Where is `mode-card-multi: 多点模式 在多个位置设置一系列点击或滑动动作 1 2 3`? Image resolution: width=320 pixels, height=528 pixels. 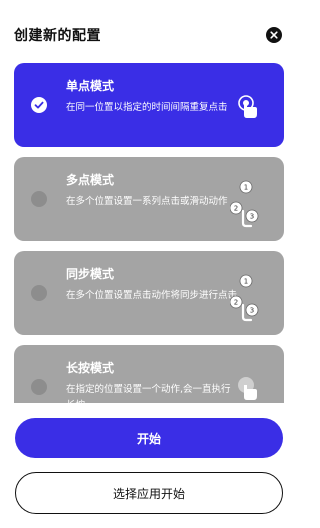 mode-card-multi: 多点模式 在多个位置设置一系列点击或滑动动作 1 2 3 is located at coordinates (149, 199).